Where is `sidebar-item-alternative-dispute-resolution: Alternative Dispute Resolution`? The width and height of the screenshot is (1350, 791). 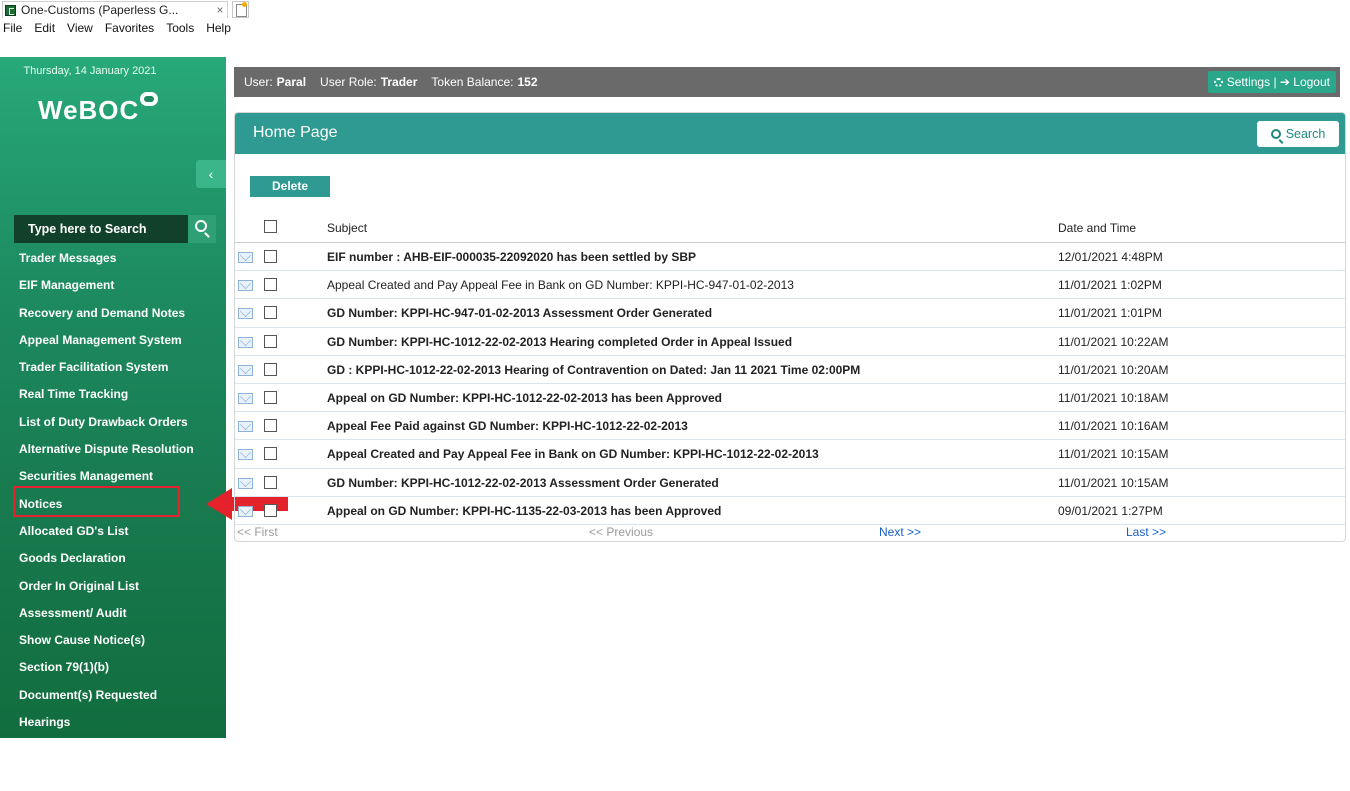
sidebar-item-alternative-dispute-resolution: Alternative Dispute Resolution is located at coordinates (113, 449).